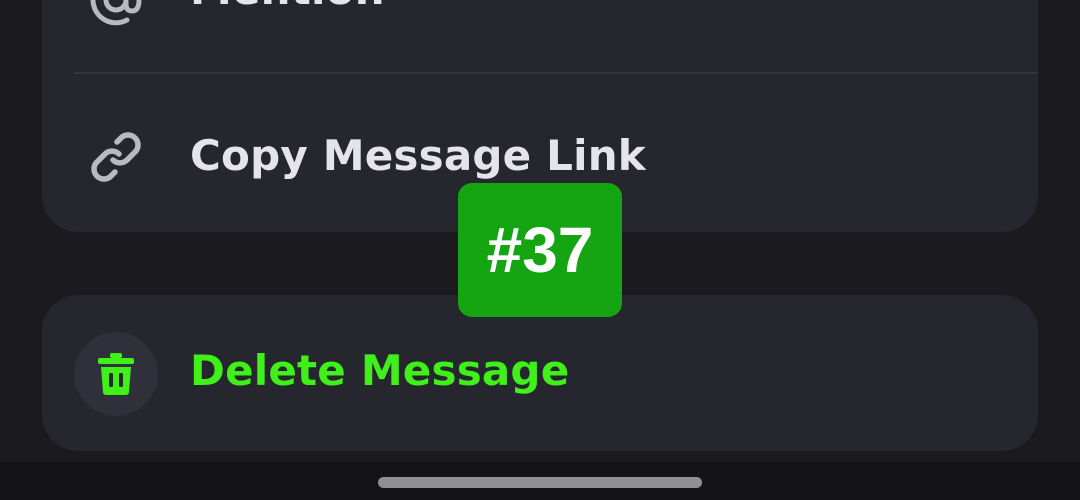 The width and height of the screenshot is (1080, 500). What do you see at coordinates (418, 155) in the screenshot?
I see `copy-message-link-label: Copy Message Link` at bounding box center [418, 155].